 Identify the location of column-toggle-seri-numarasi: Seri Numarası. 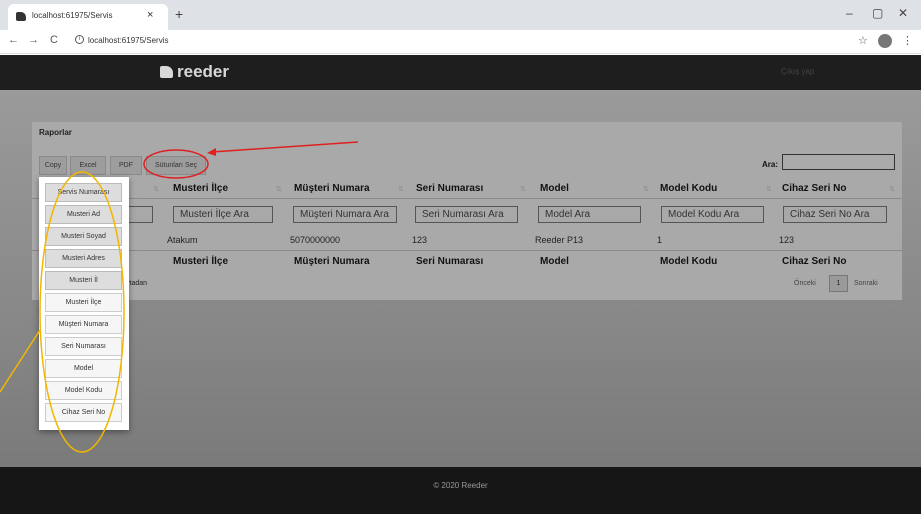
(83, 346).